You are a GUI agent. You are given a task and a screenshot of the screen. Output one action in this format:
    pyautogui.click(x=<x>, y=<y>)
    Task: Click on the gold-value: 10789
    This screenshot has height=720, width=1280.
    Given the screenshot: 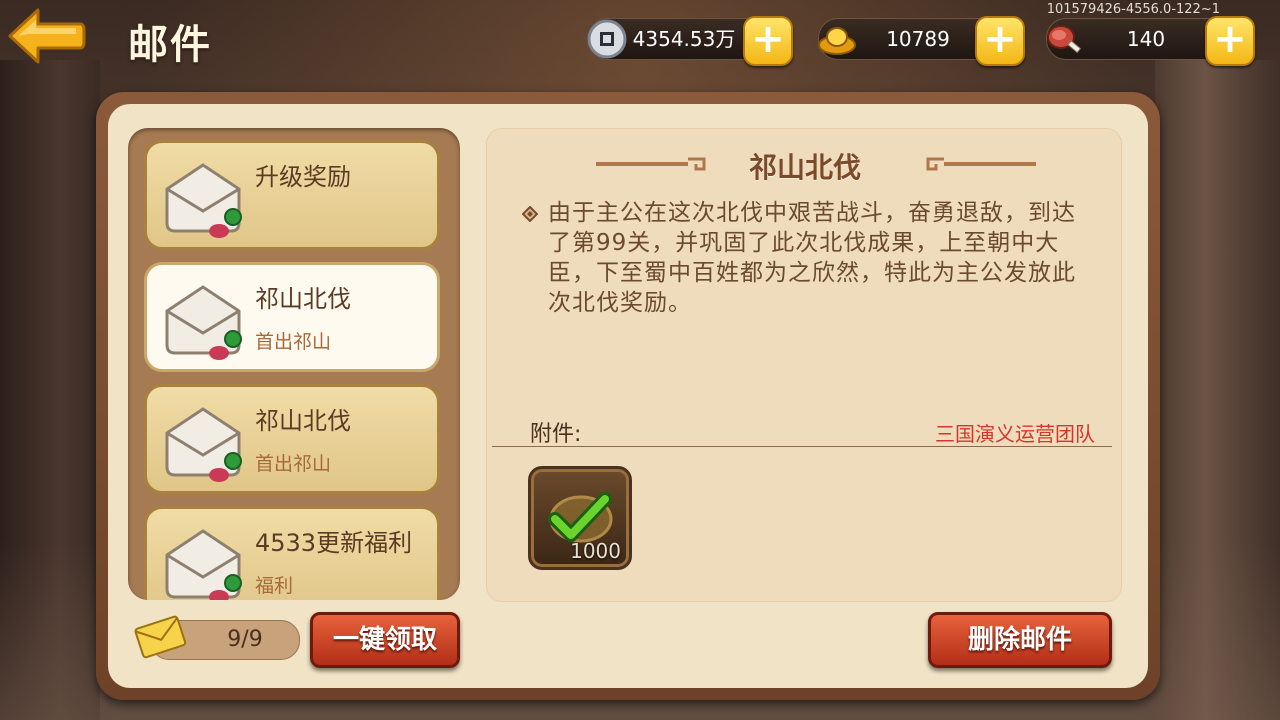 What is the action you would take?
    pyautogui.click(x=918, y=39)
    